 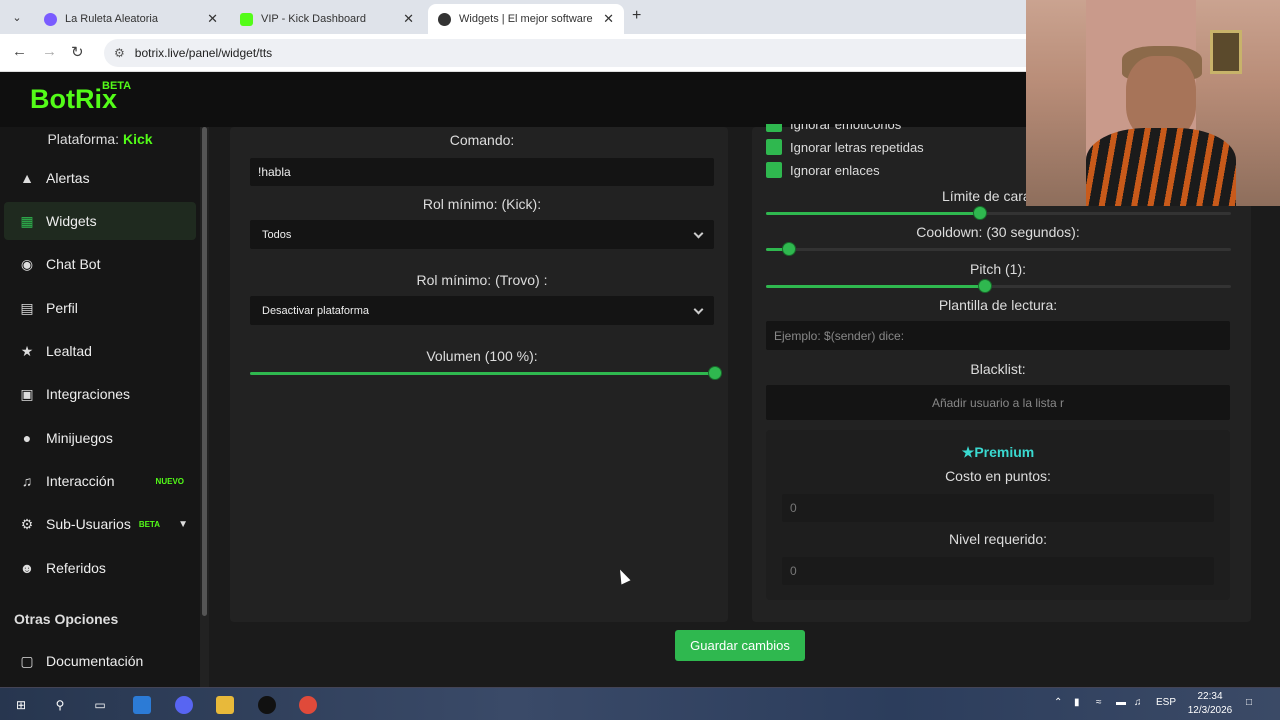 I want to click on browser-tab-3-active: Widgets | El mejor software par ✕, so click(x=526, y=19).